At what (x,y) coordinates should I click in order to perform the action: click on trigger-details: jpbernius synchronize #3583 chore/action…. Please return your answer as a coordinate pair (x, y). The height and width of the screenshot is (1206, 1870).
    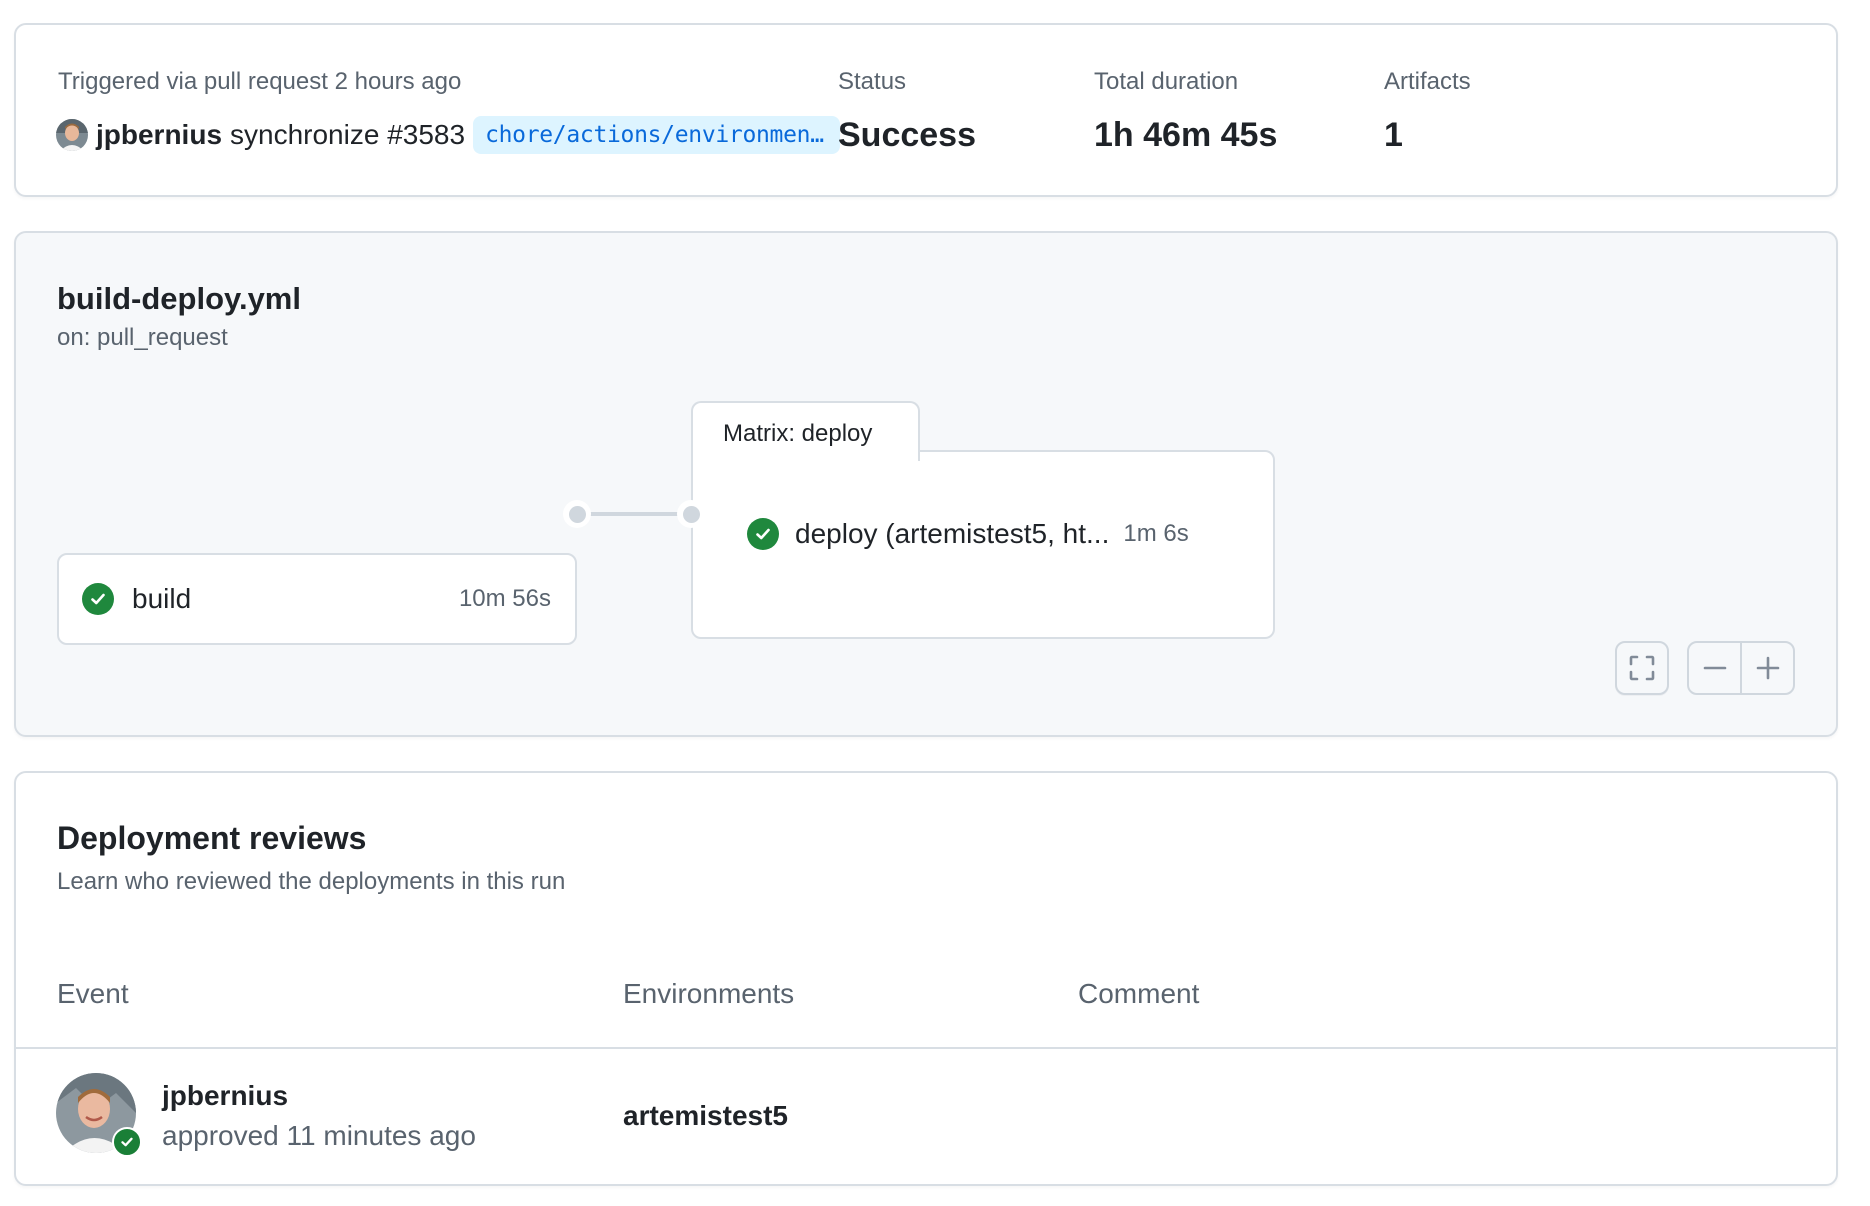
    Looking at the image, I should click on (448, 135).